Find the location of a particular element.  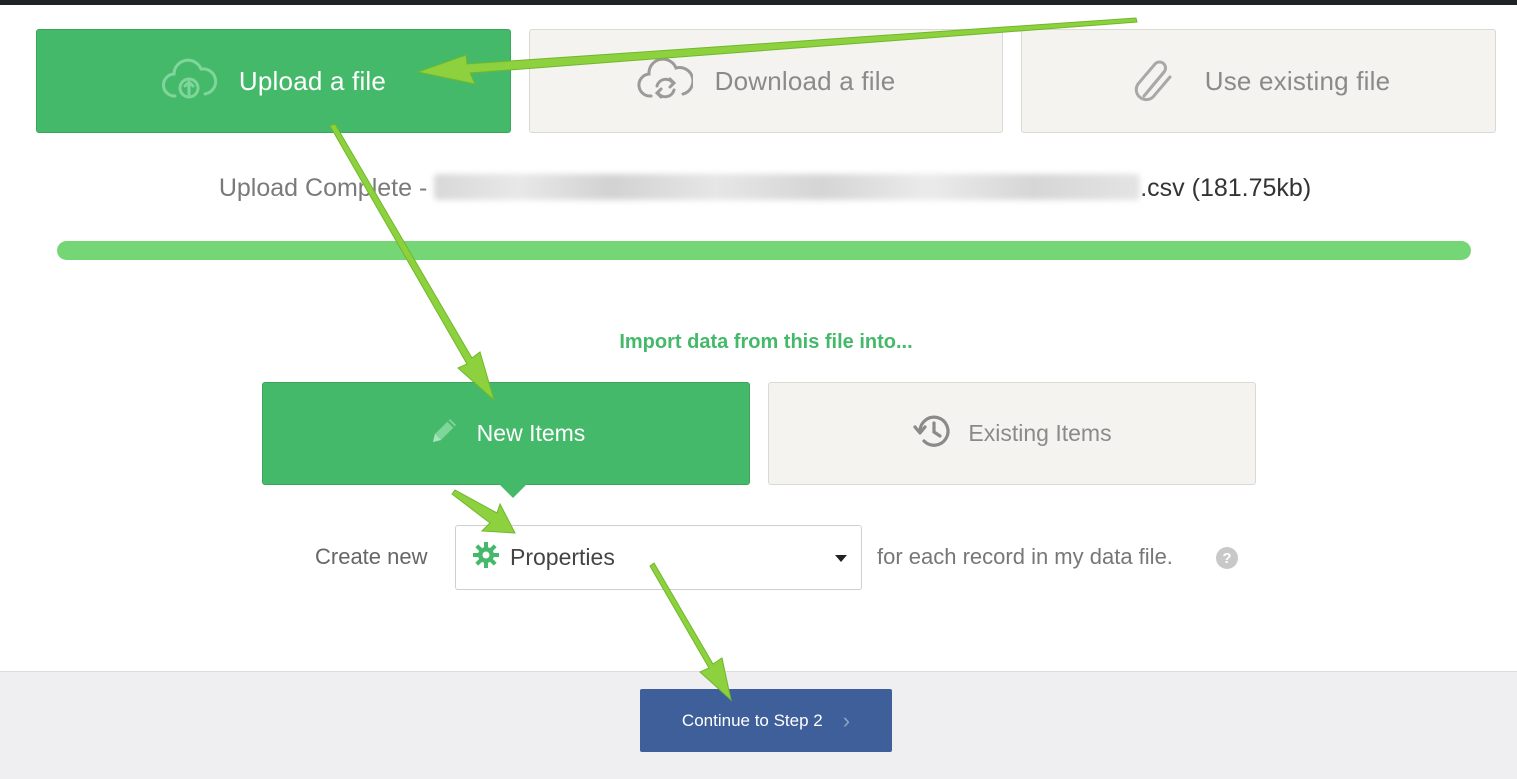

pencil-icon is located at coordinates (444, 434).